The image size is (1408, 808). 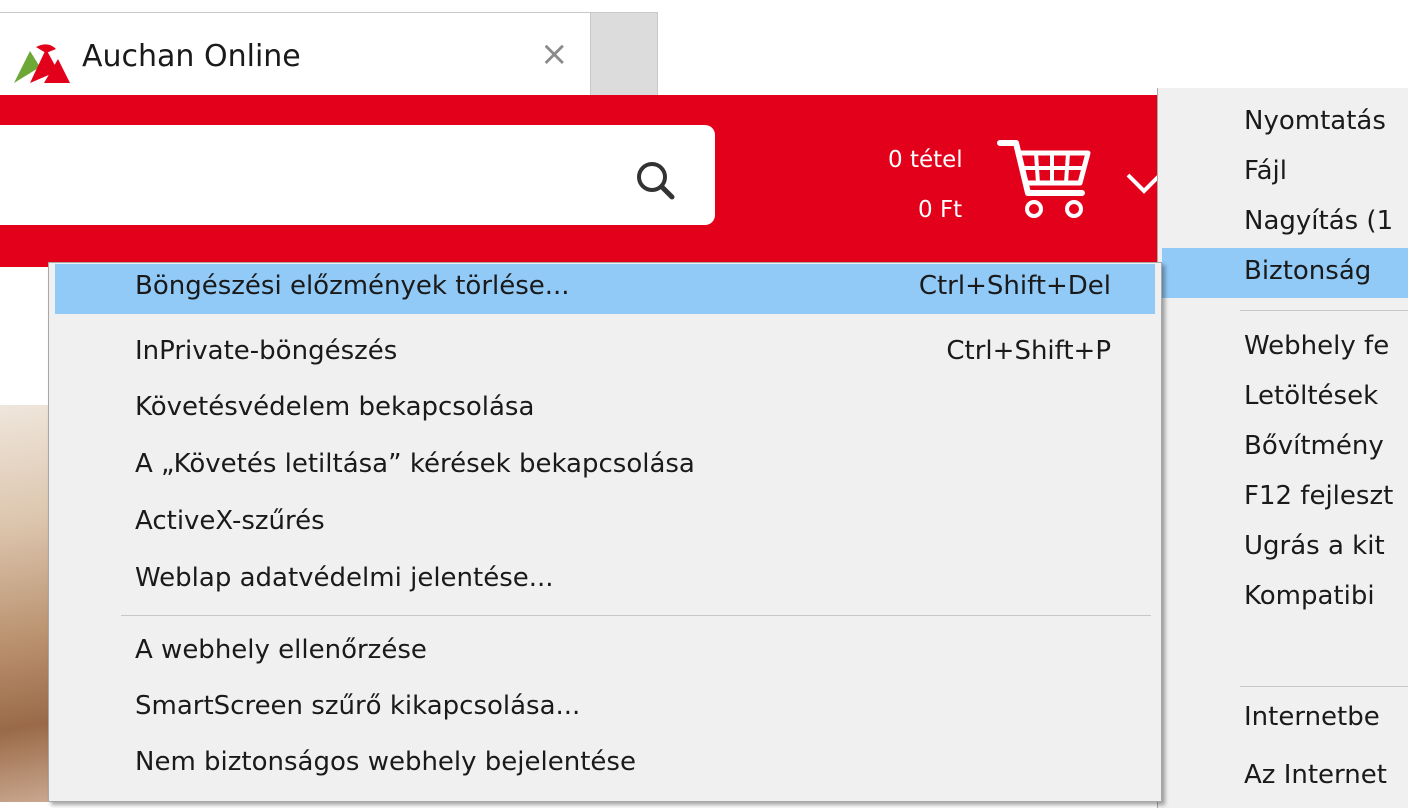 What do you see at coordinates (230, 521) in the screenshot?
I see `menu-item-label: ActiveX-szűrés` at bounding box center [230, 521].